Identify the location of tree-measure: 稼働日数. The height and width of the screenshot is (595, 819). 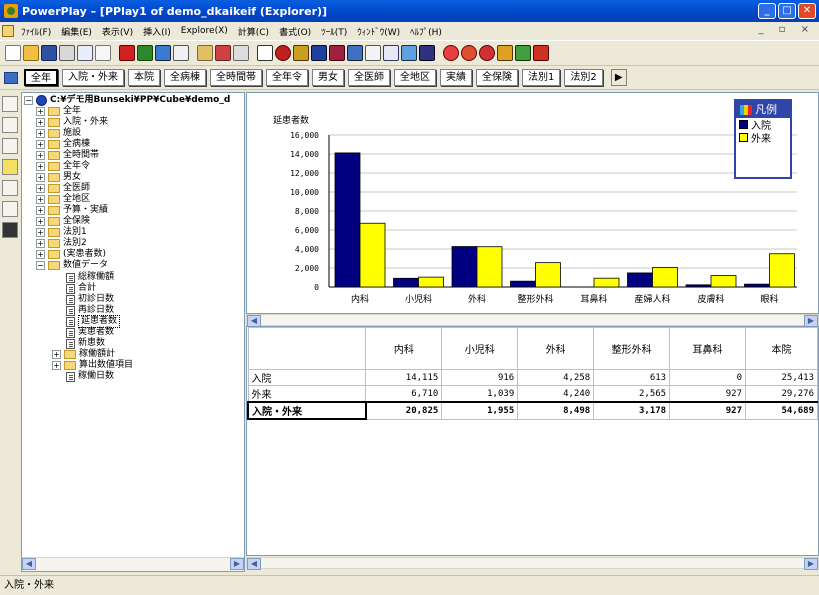
(90, 376).